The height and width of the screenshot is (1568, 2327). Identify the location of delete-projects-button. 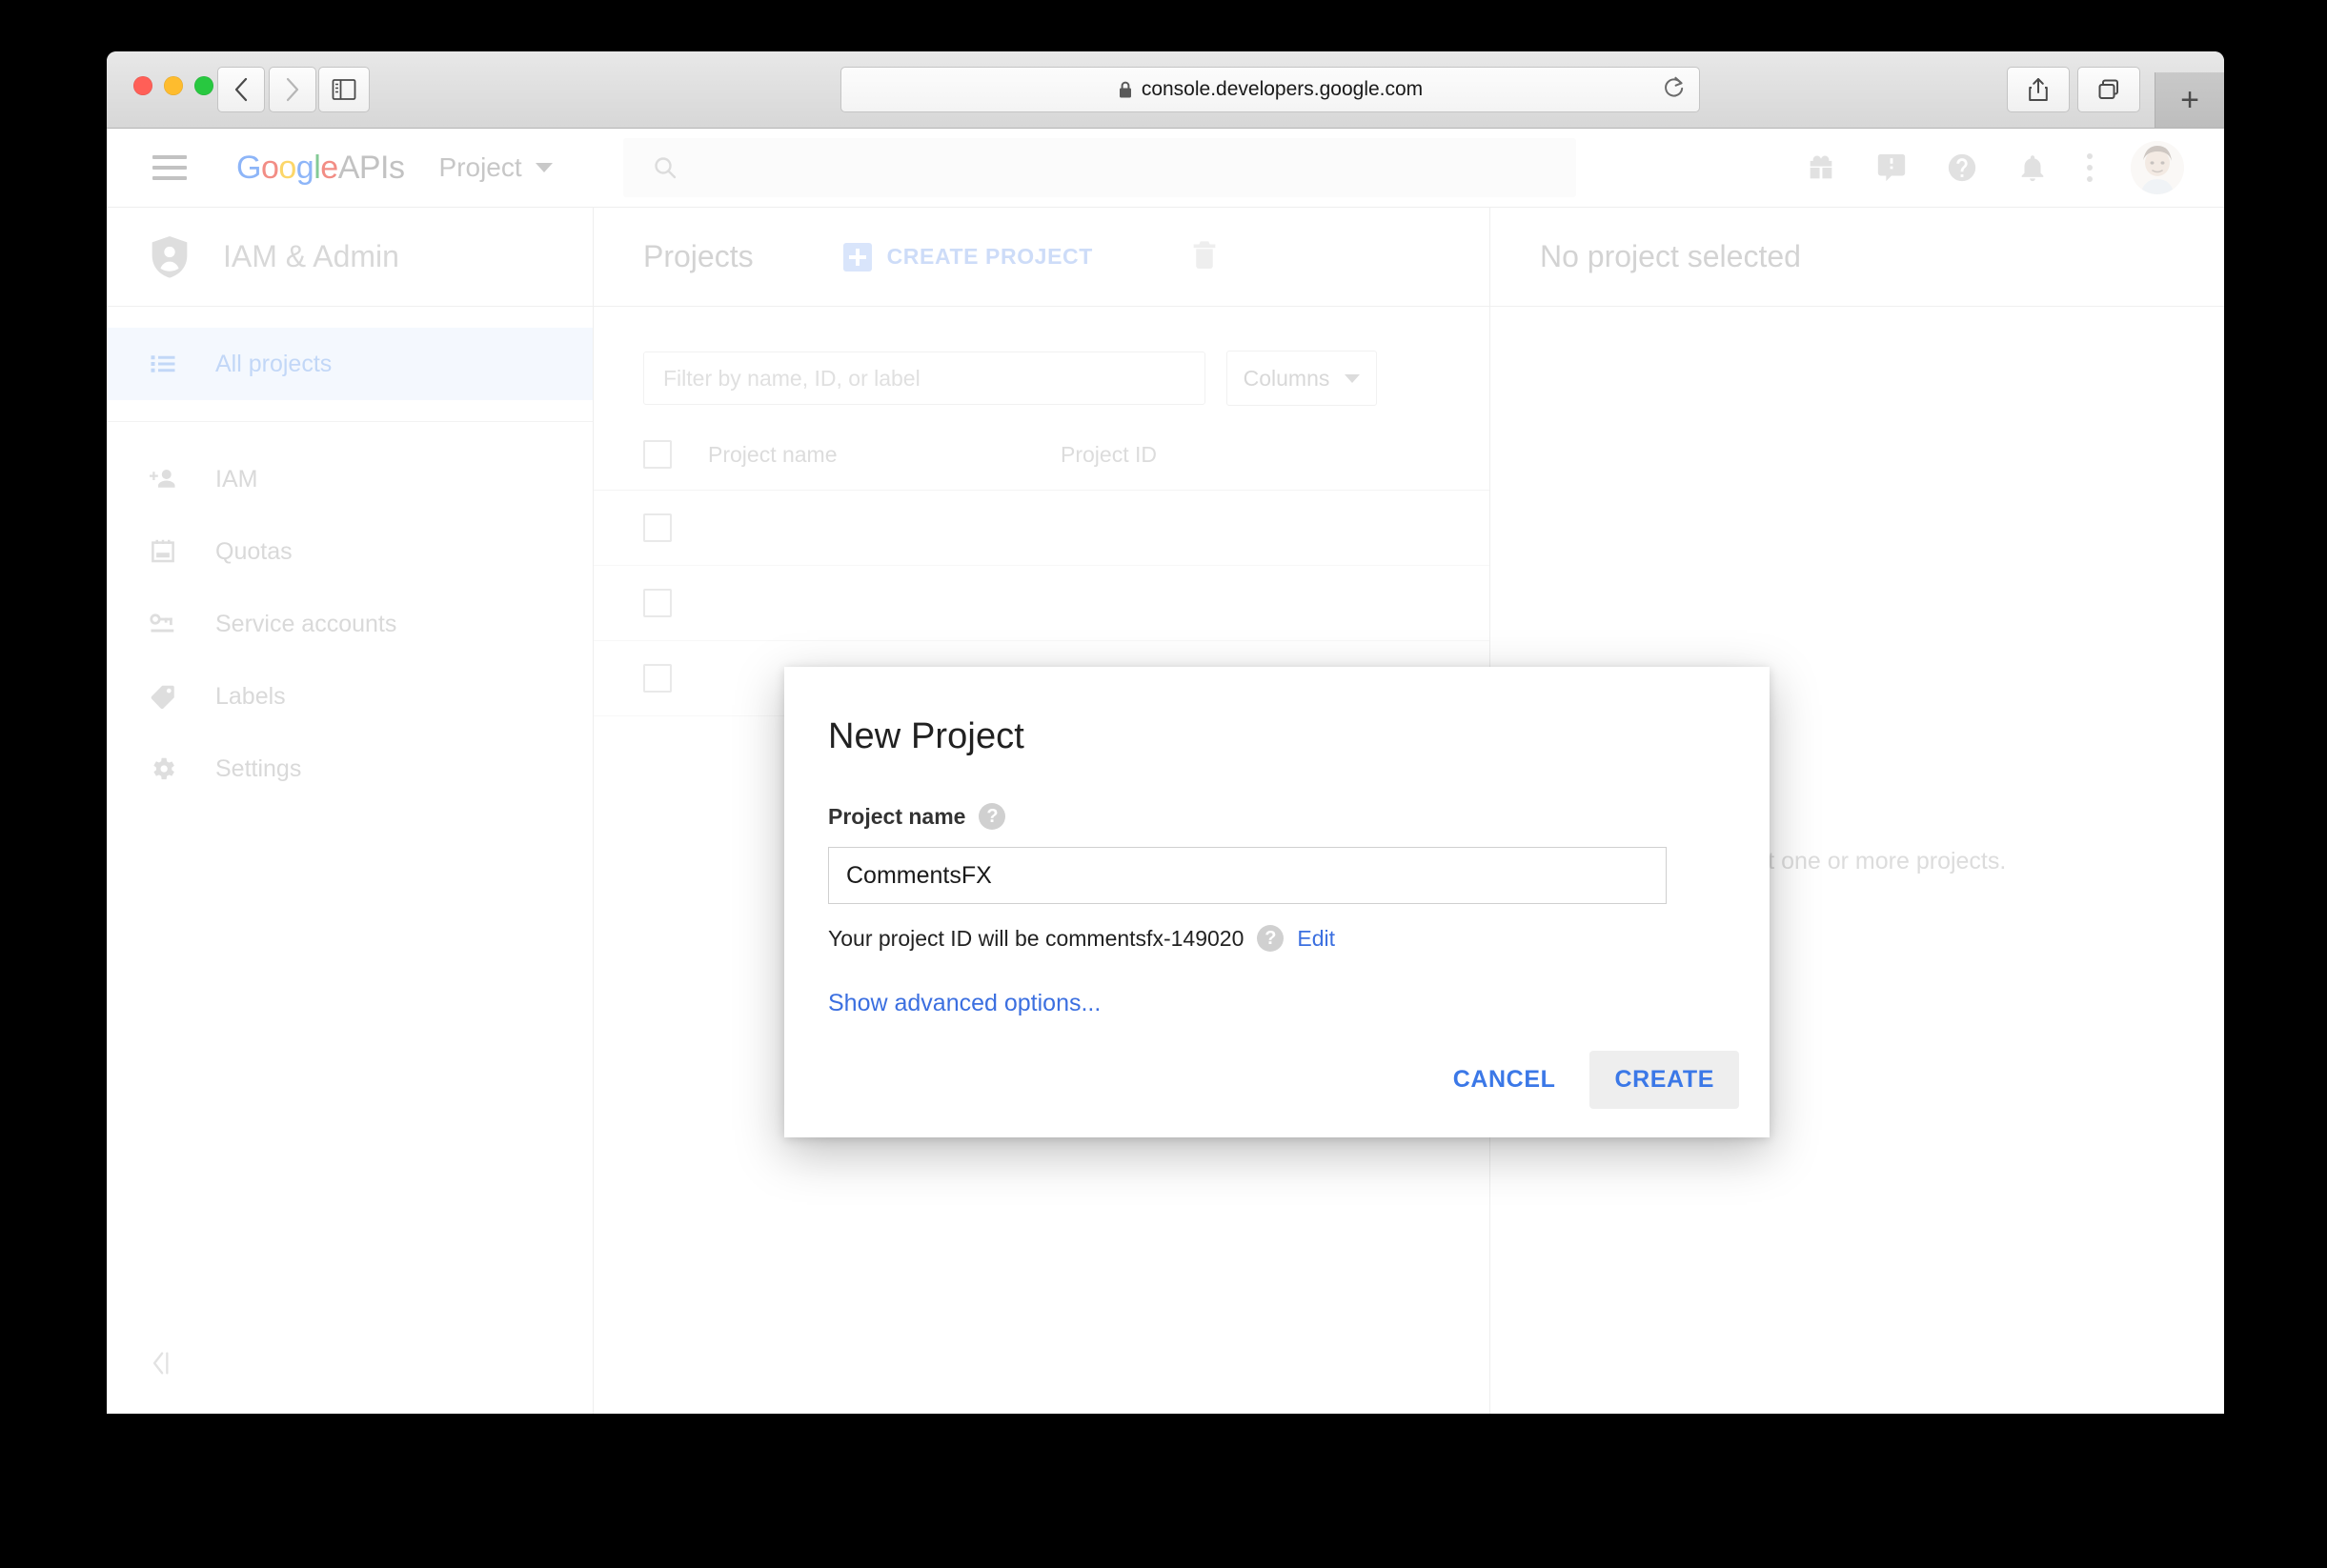
(1205, 256).